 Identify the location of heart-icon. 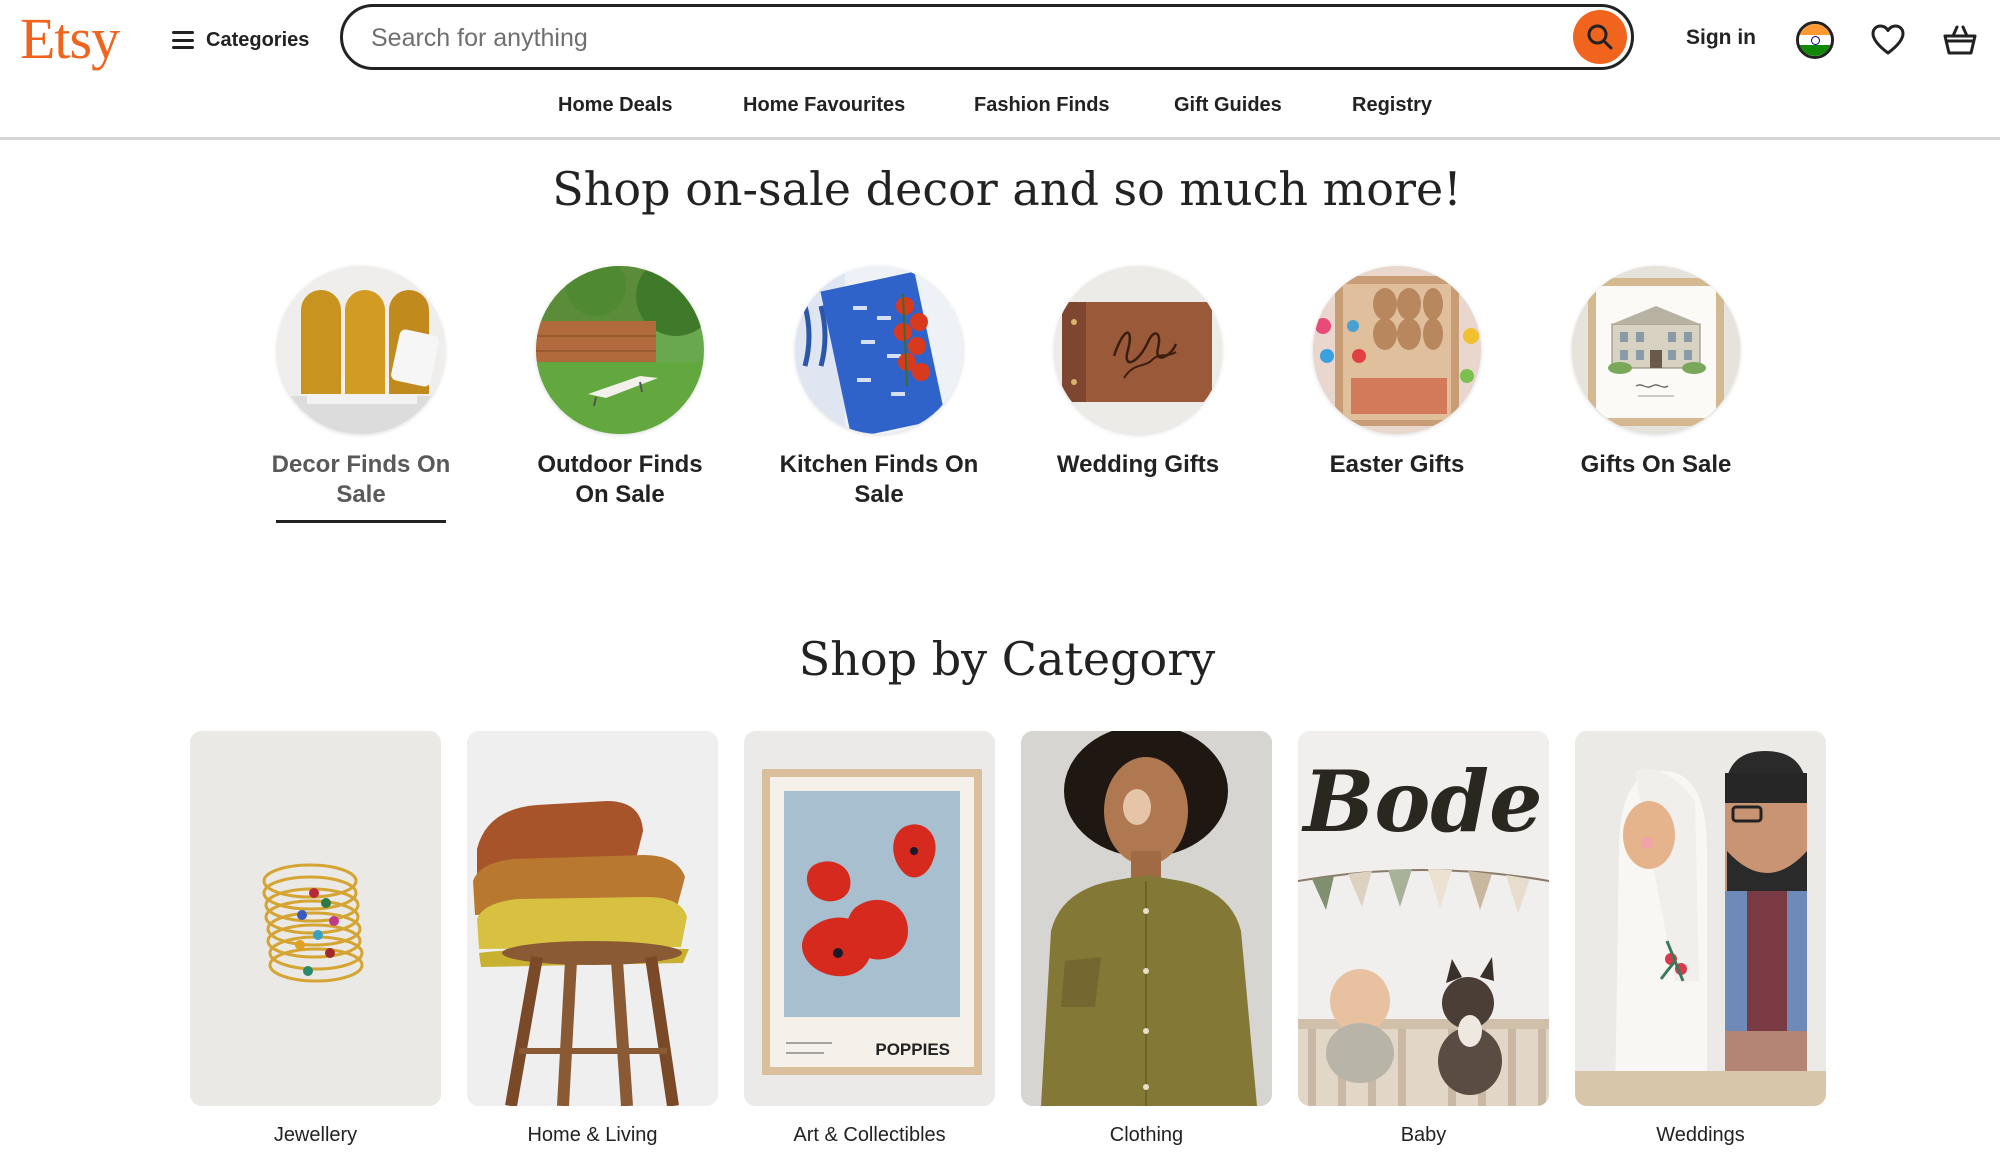
(1888, 39).